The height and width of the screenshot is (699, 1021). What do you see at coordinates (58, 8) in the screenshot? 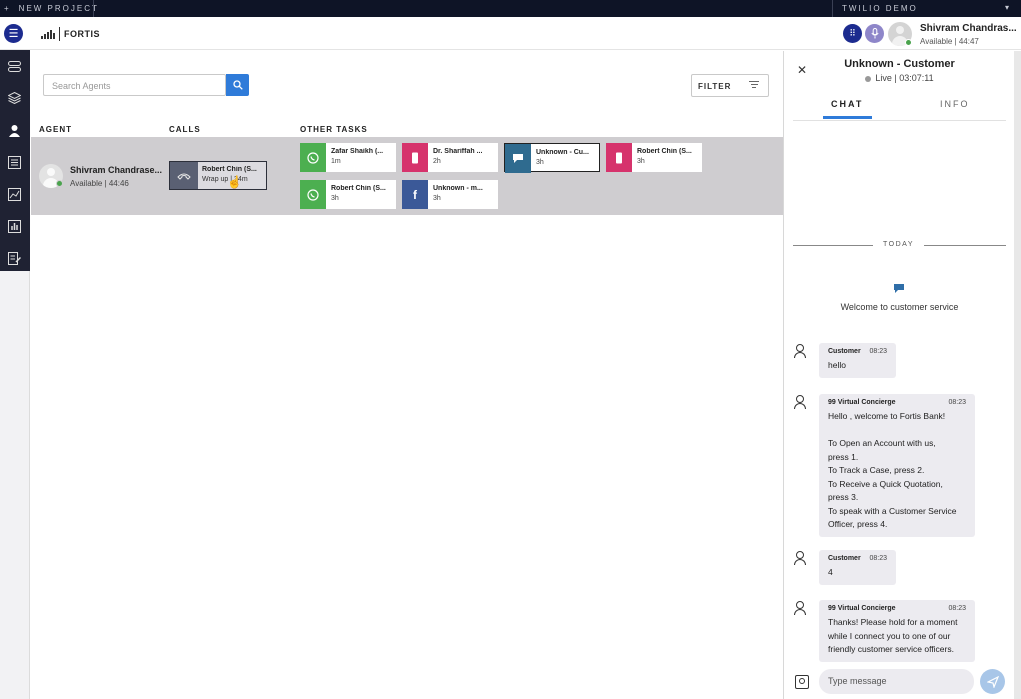
I see `new-project-label: NEW PROJECT` at bounding box center [58, 8].